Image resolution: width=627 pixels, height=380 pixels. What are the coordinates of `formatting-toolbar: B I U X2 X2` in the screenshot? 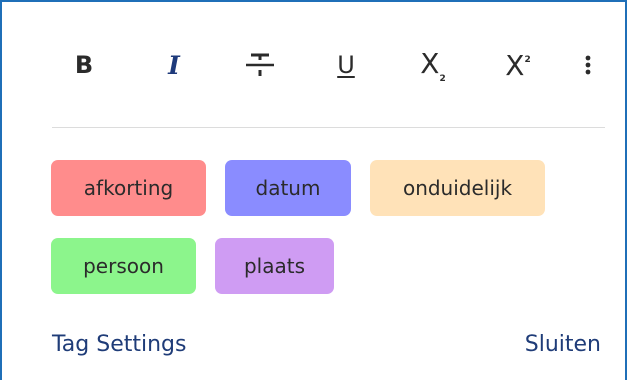 It's located at (330, 65).